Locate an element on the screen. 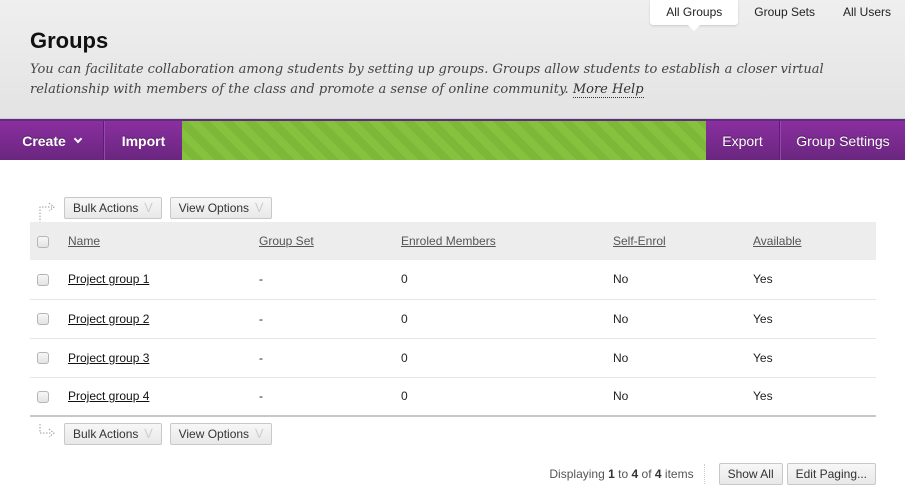  paging-of-word: of is located at coordinates (646, 474).